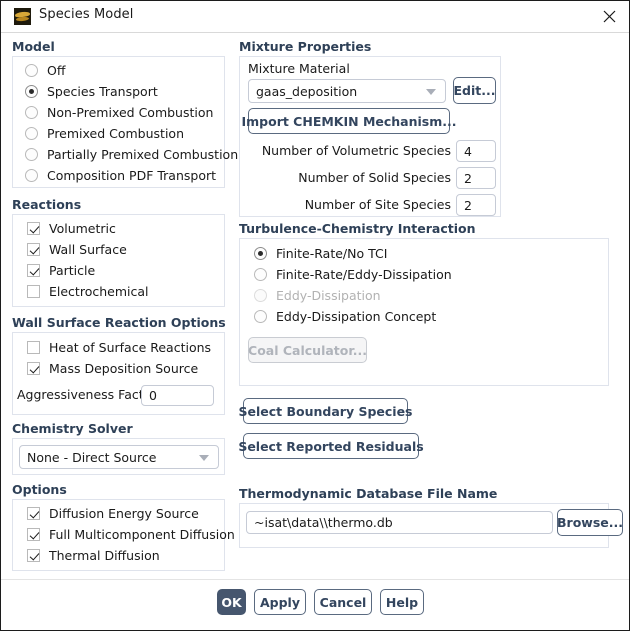 The width and height of the screenshot is (630, 631). Describe the element at coordinates (343, 602) in the screenshot. I see `cancel-button: Cancel` at that location.